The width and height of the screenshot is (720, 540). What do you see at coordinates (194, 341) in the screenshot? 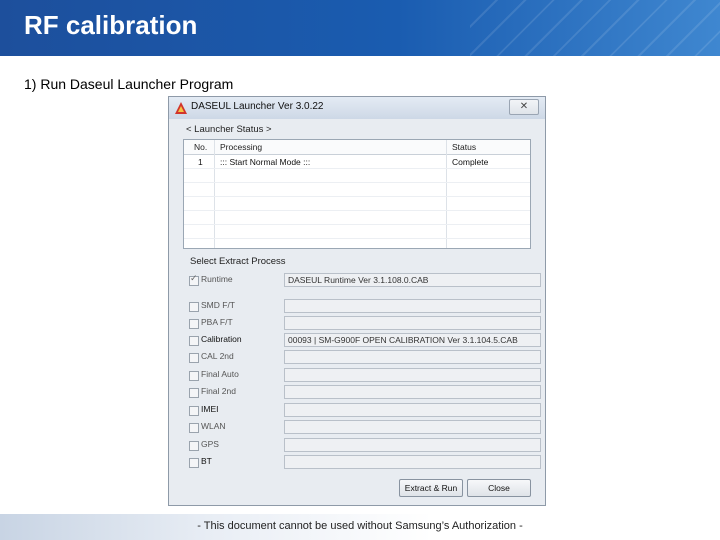
I see `calibration-checkbox` at bounding box center [194, 341].